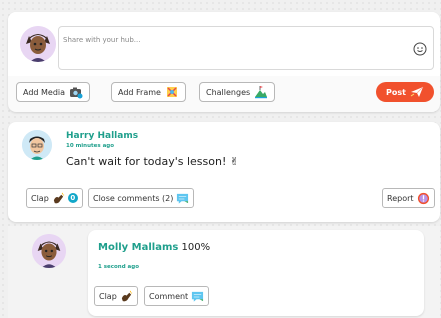  I want to click on frame-icon, so click(171, 92).